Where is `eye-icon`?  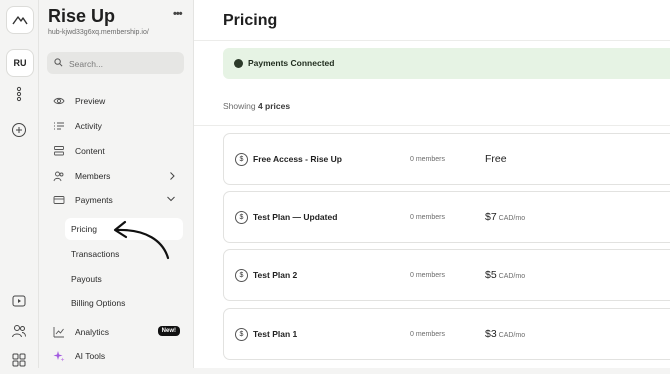 eye-icon is located at coordinates (59, 101).